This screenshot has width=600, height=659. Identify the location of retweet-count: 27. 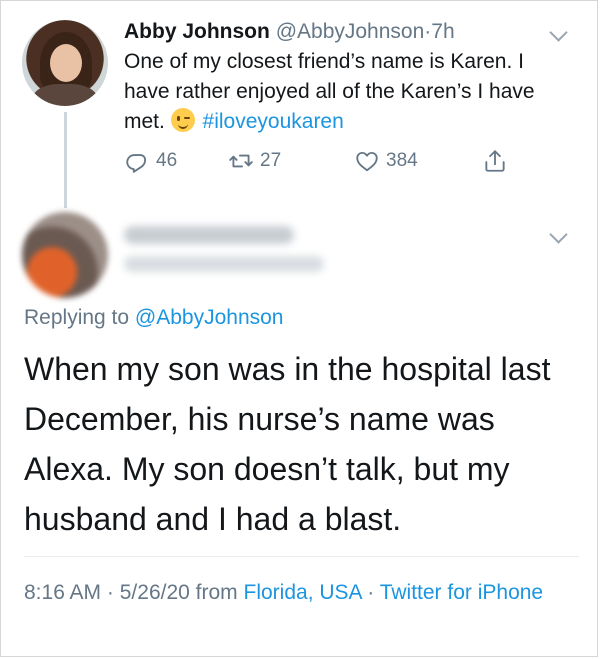
(271, 160).